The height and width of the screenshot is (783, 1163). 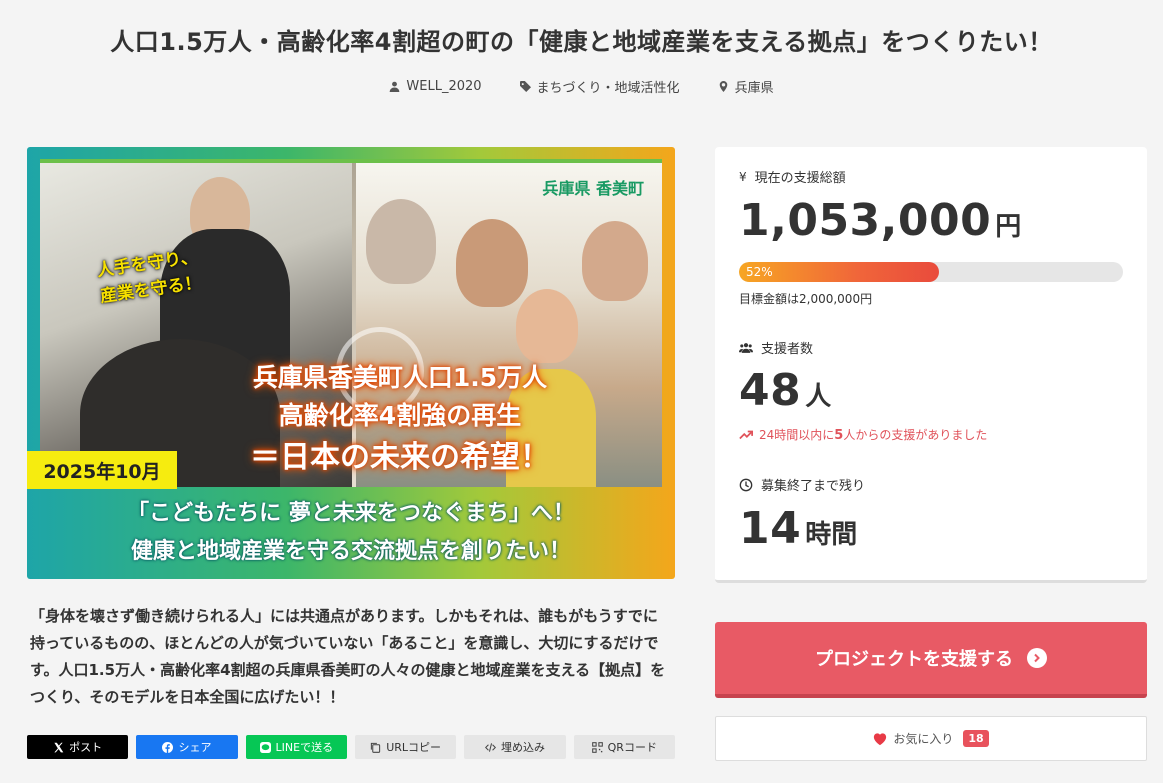 I want to click on tag-icon, so click(x=525, y=86).